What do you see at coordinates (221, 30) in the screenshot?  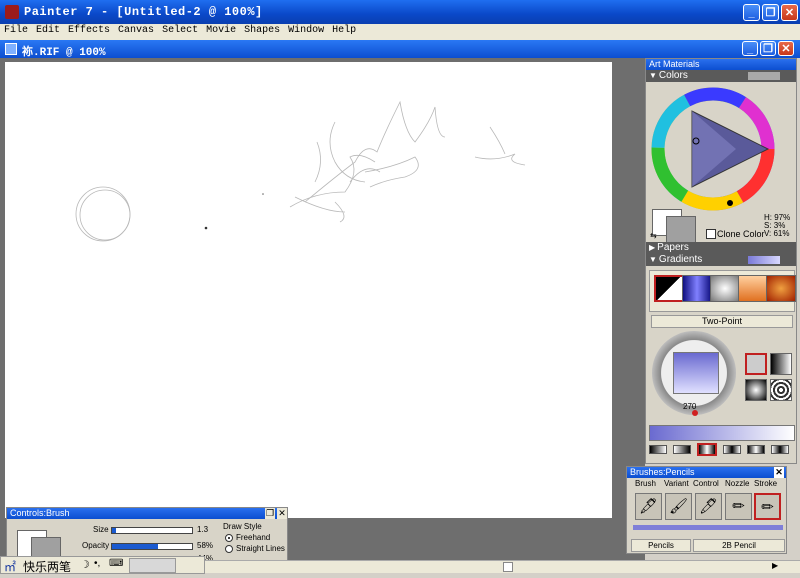 I see `menu-movie: Movie` at bounding box center [221, 30].